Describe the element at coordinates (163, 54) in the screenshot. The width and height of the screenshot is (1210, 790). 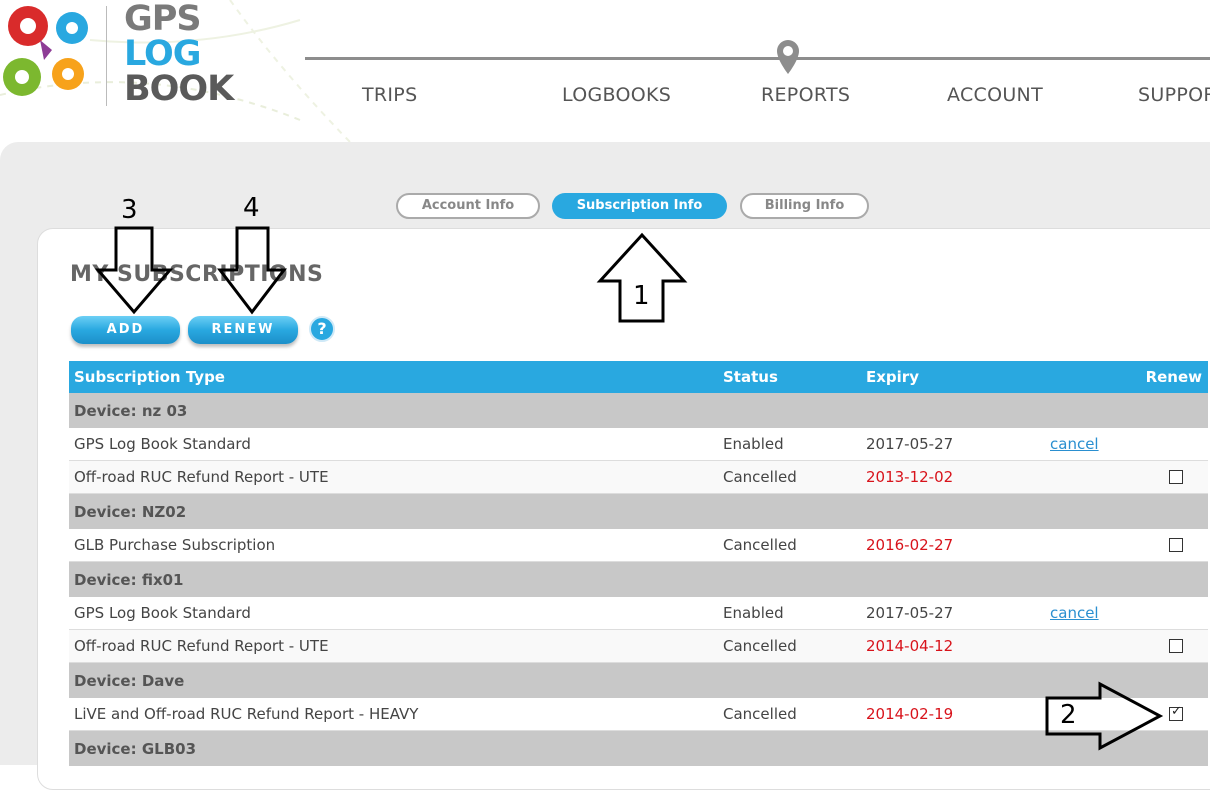
I see `logo-text-log: LOG` at that location.